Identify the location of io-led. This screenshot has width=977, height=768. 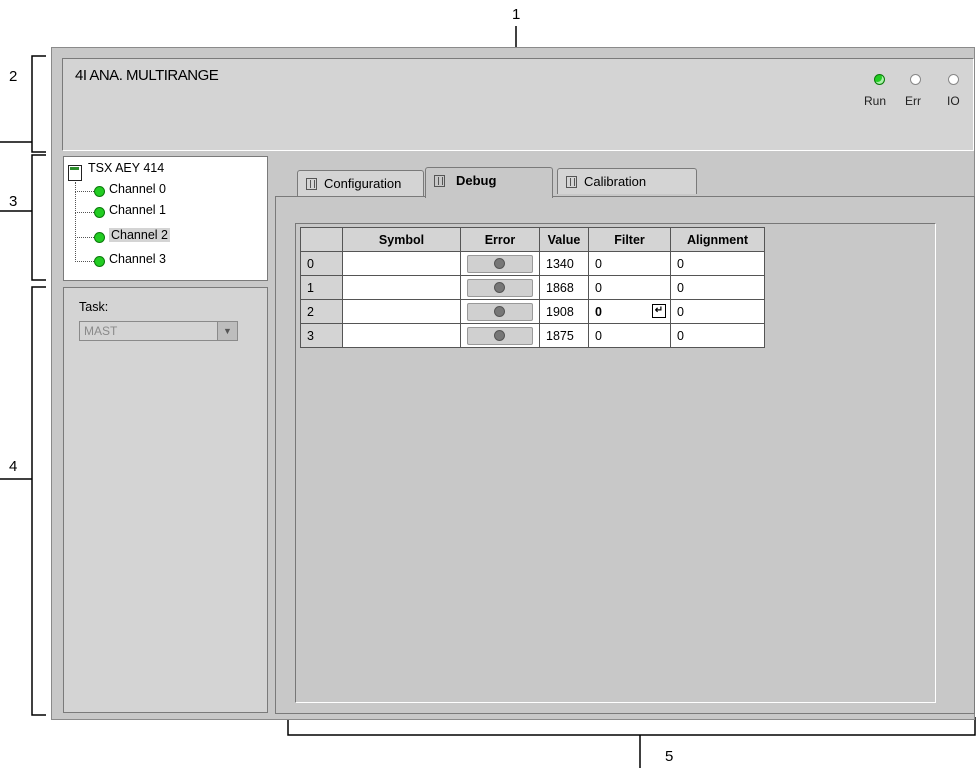
(953, 79).